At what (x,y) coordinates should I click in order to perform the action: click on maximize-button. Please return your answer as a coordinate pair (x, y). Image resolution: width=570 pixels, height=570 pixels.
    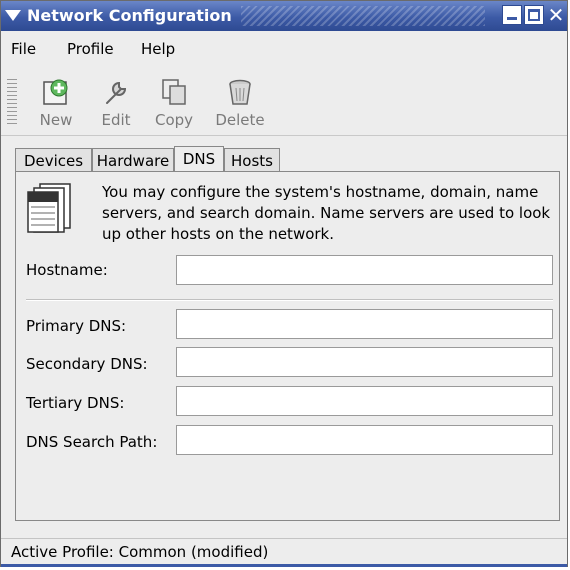
    Looking at the image, I should click on (534, 15).